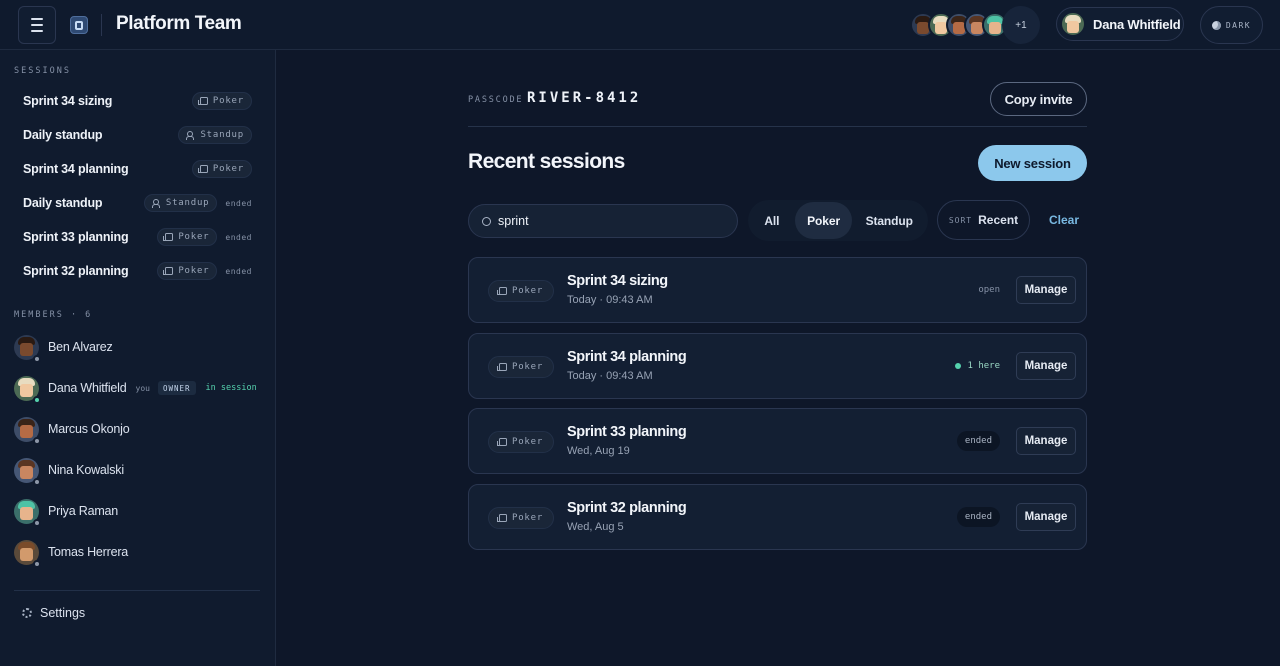 The height and width of the screenshot is (666, 1280). I want to click on theme-toggle-button: DARK, so click(1231, 25).